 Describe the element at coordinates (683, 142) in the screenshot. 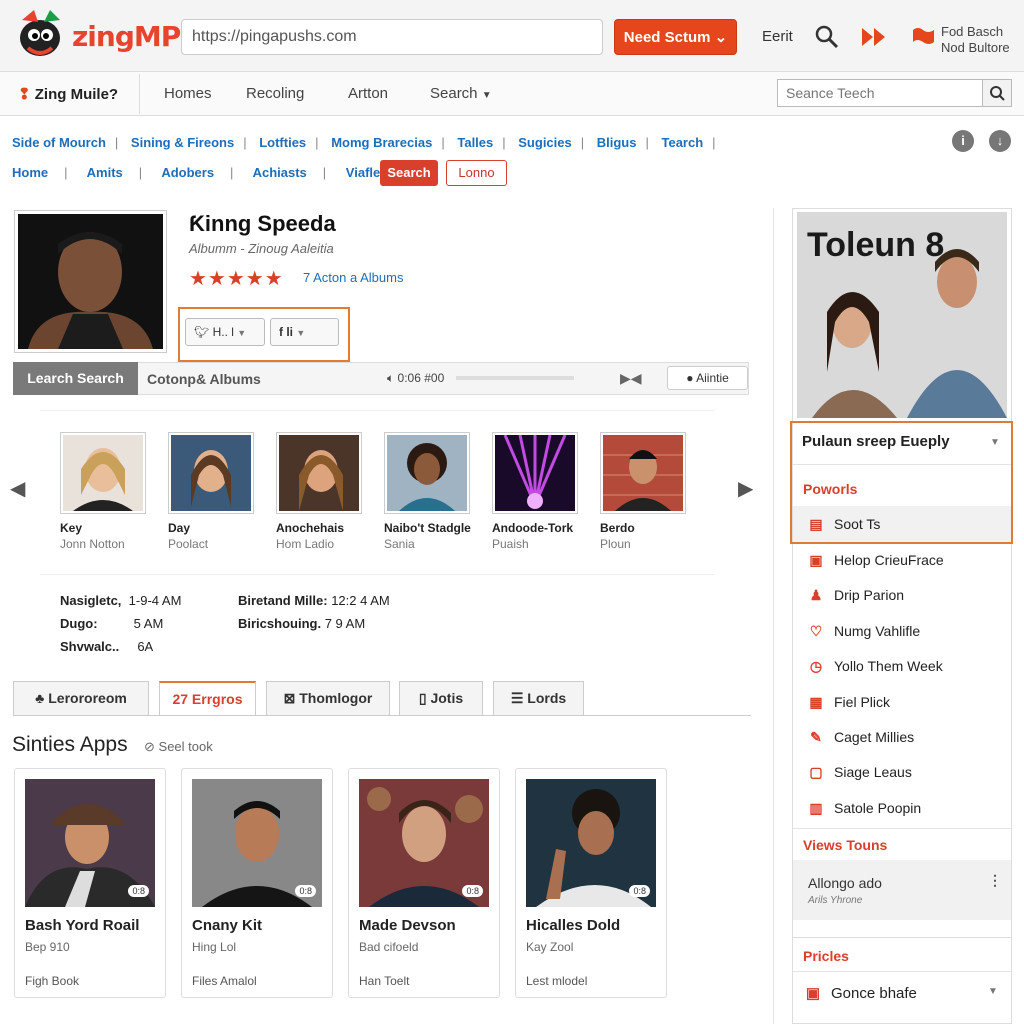

I see `category-link: Tearch` at that location.